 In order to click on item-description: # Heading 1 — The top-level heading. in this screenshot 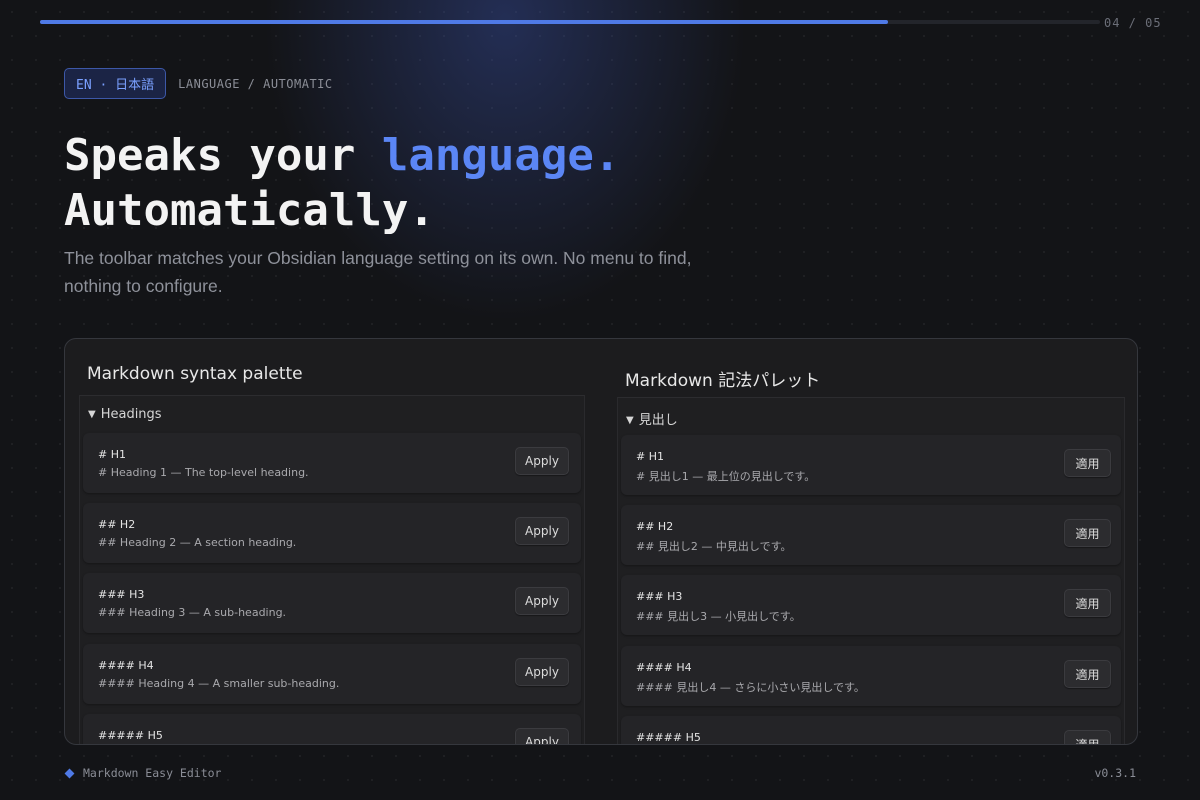, I will do `click(203, 472)`.